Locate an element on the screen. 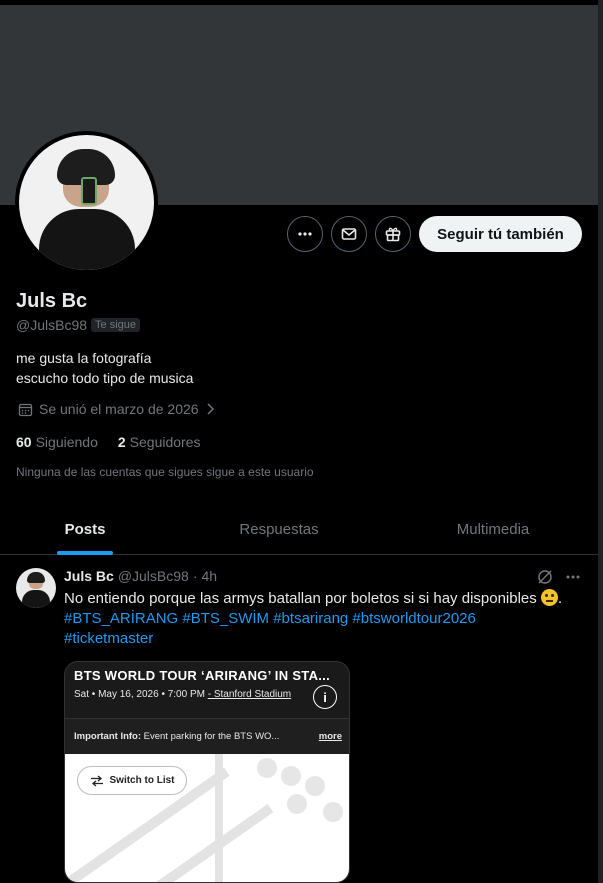  tab-replies: Respuestas is located at coordinates (279, 529).